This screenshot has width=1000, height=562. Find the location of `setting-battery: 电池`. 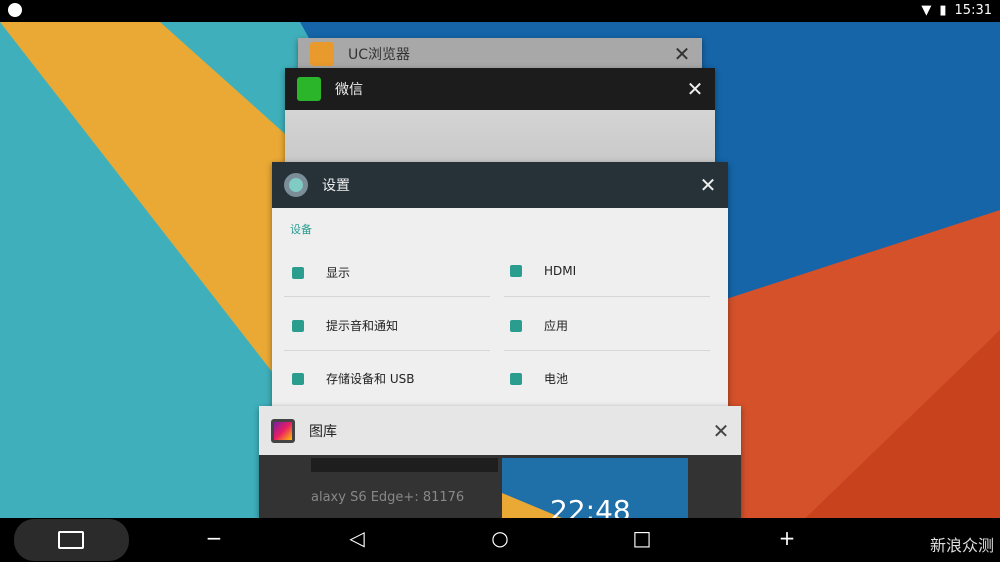

setting-battery: 电池 is located at coordinates (539, 378).